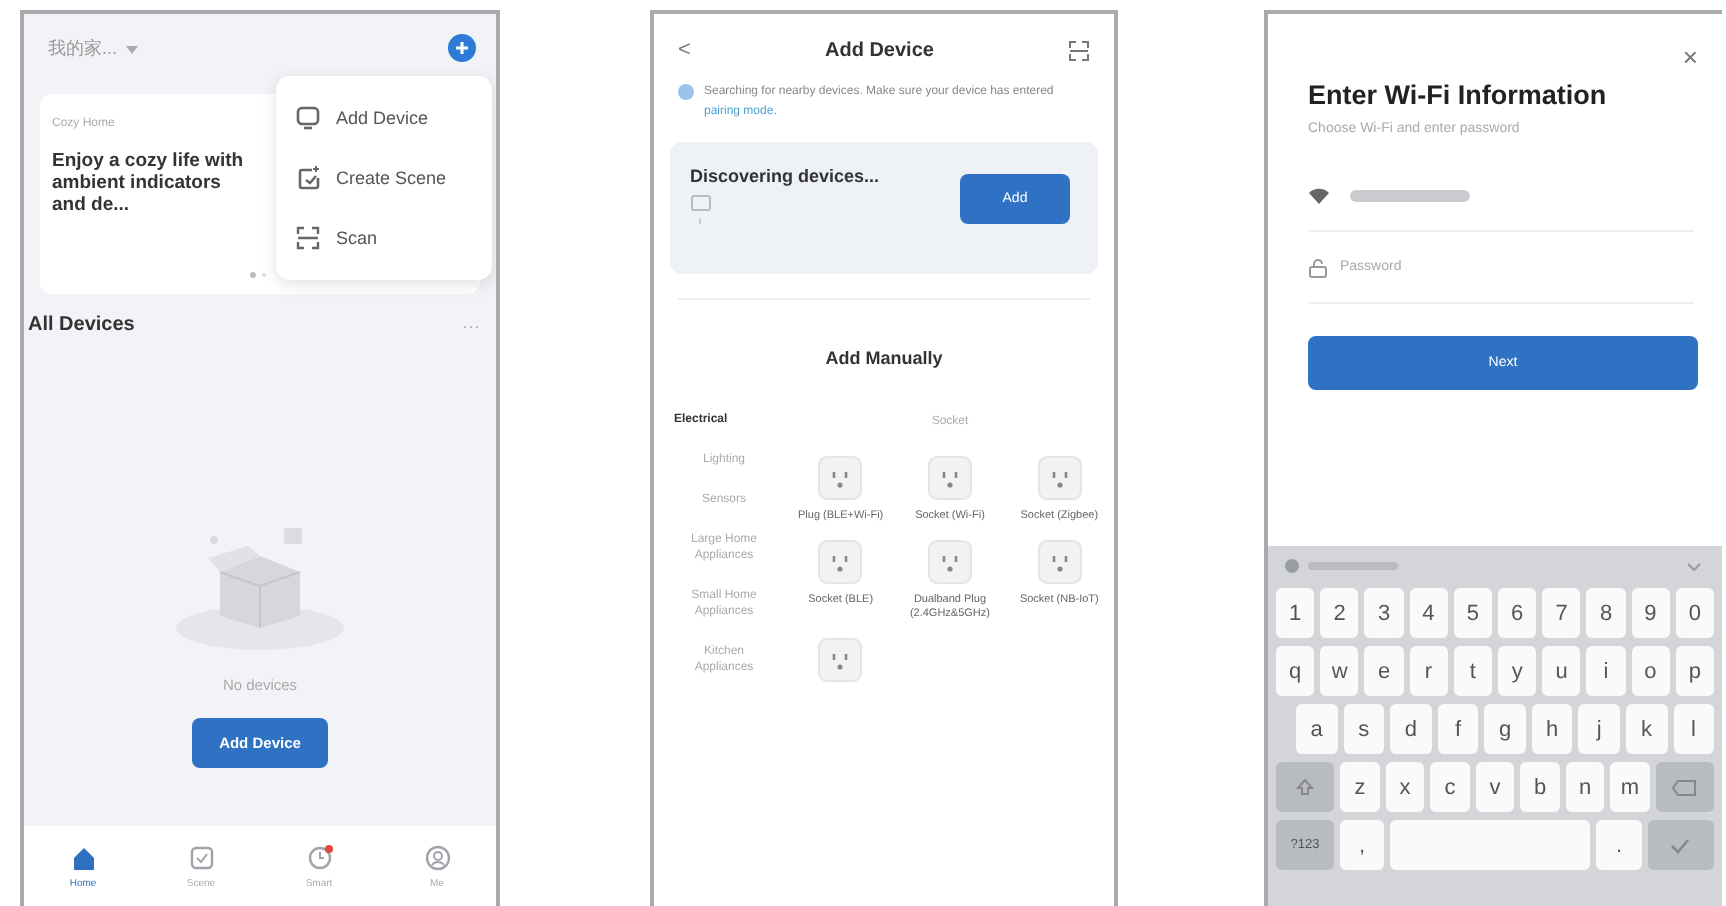 Image resolution: width=1726 pixels, height=906 pixels. What do you see at coordinates (1295, 671) in the screenshot?
I see `keyboard-key: q` at bounding box center [1295, 671].